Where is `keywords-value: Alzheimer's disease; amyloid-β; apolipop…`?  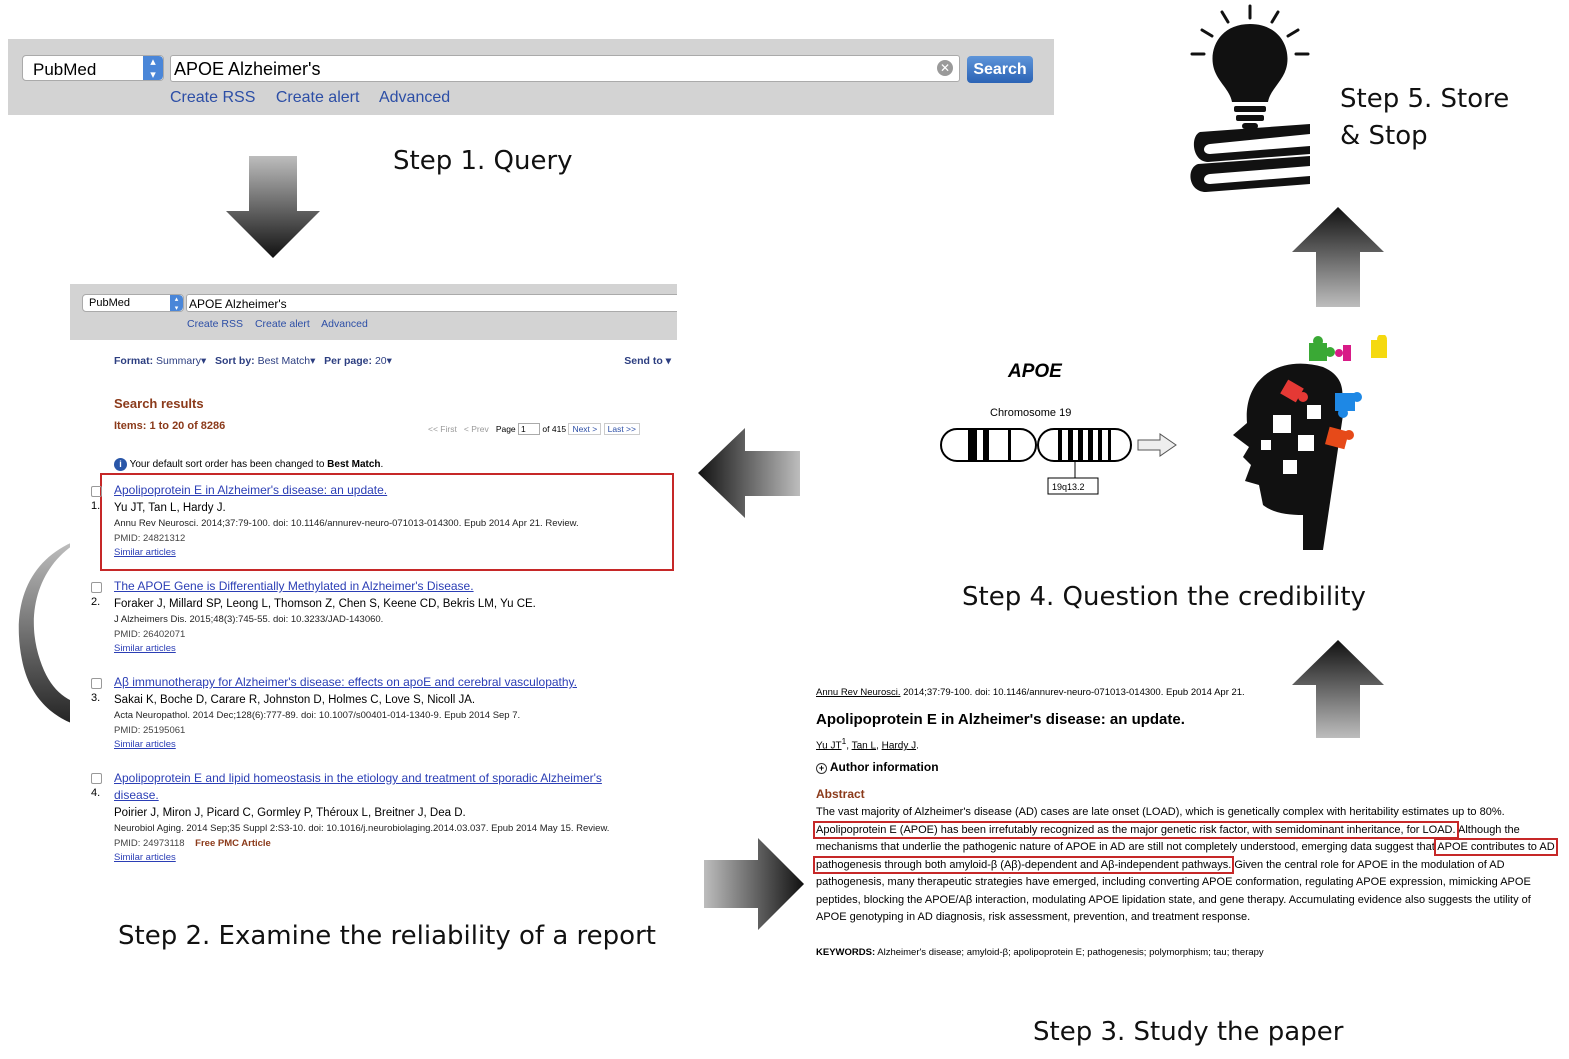 keywords-value: Alzheimer's disease; amyloid-β; apolipop… is located at coordinates (1070, 952).